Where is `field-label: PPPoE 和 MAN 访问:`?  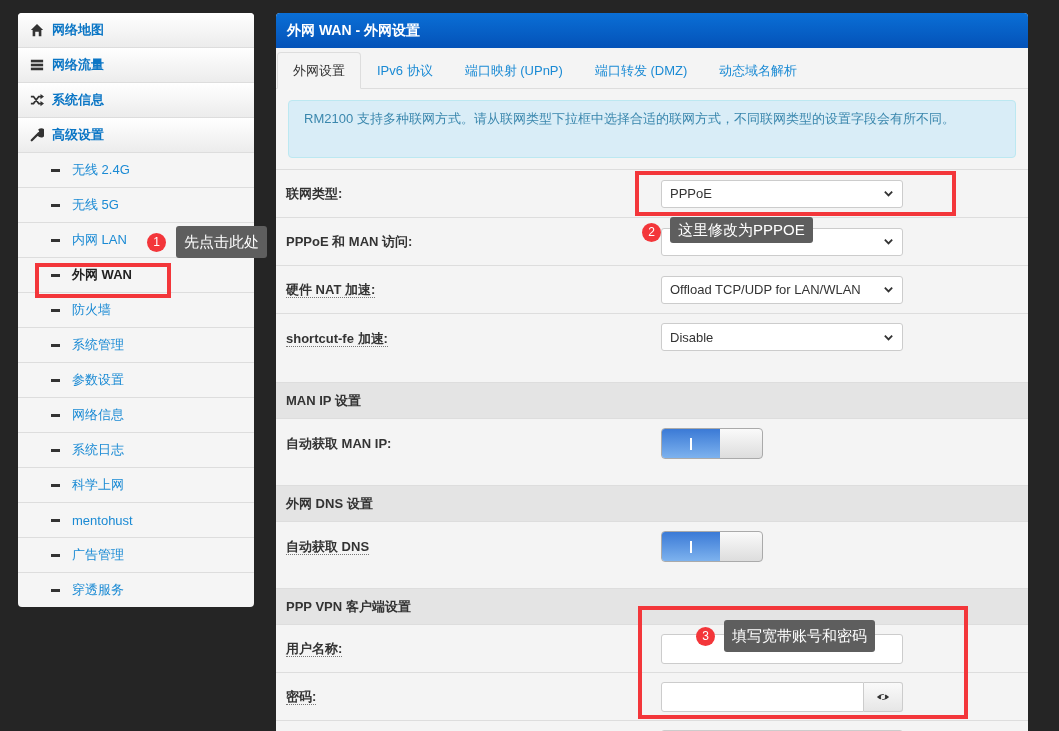 field-label: PPPoE 和 MAN 访问: is located at coordinates (349, 241).